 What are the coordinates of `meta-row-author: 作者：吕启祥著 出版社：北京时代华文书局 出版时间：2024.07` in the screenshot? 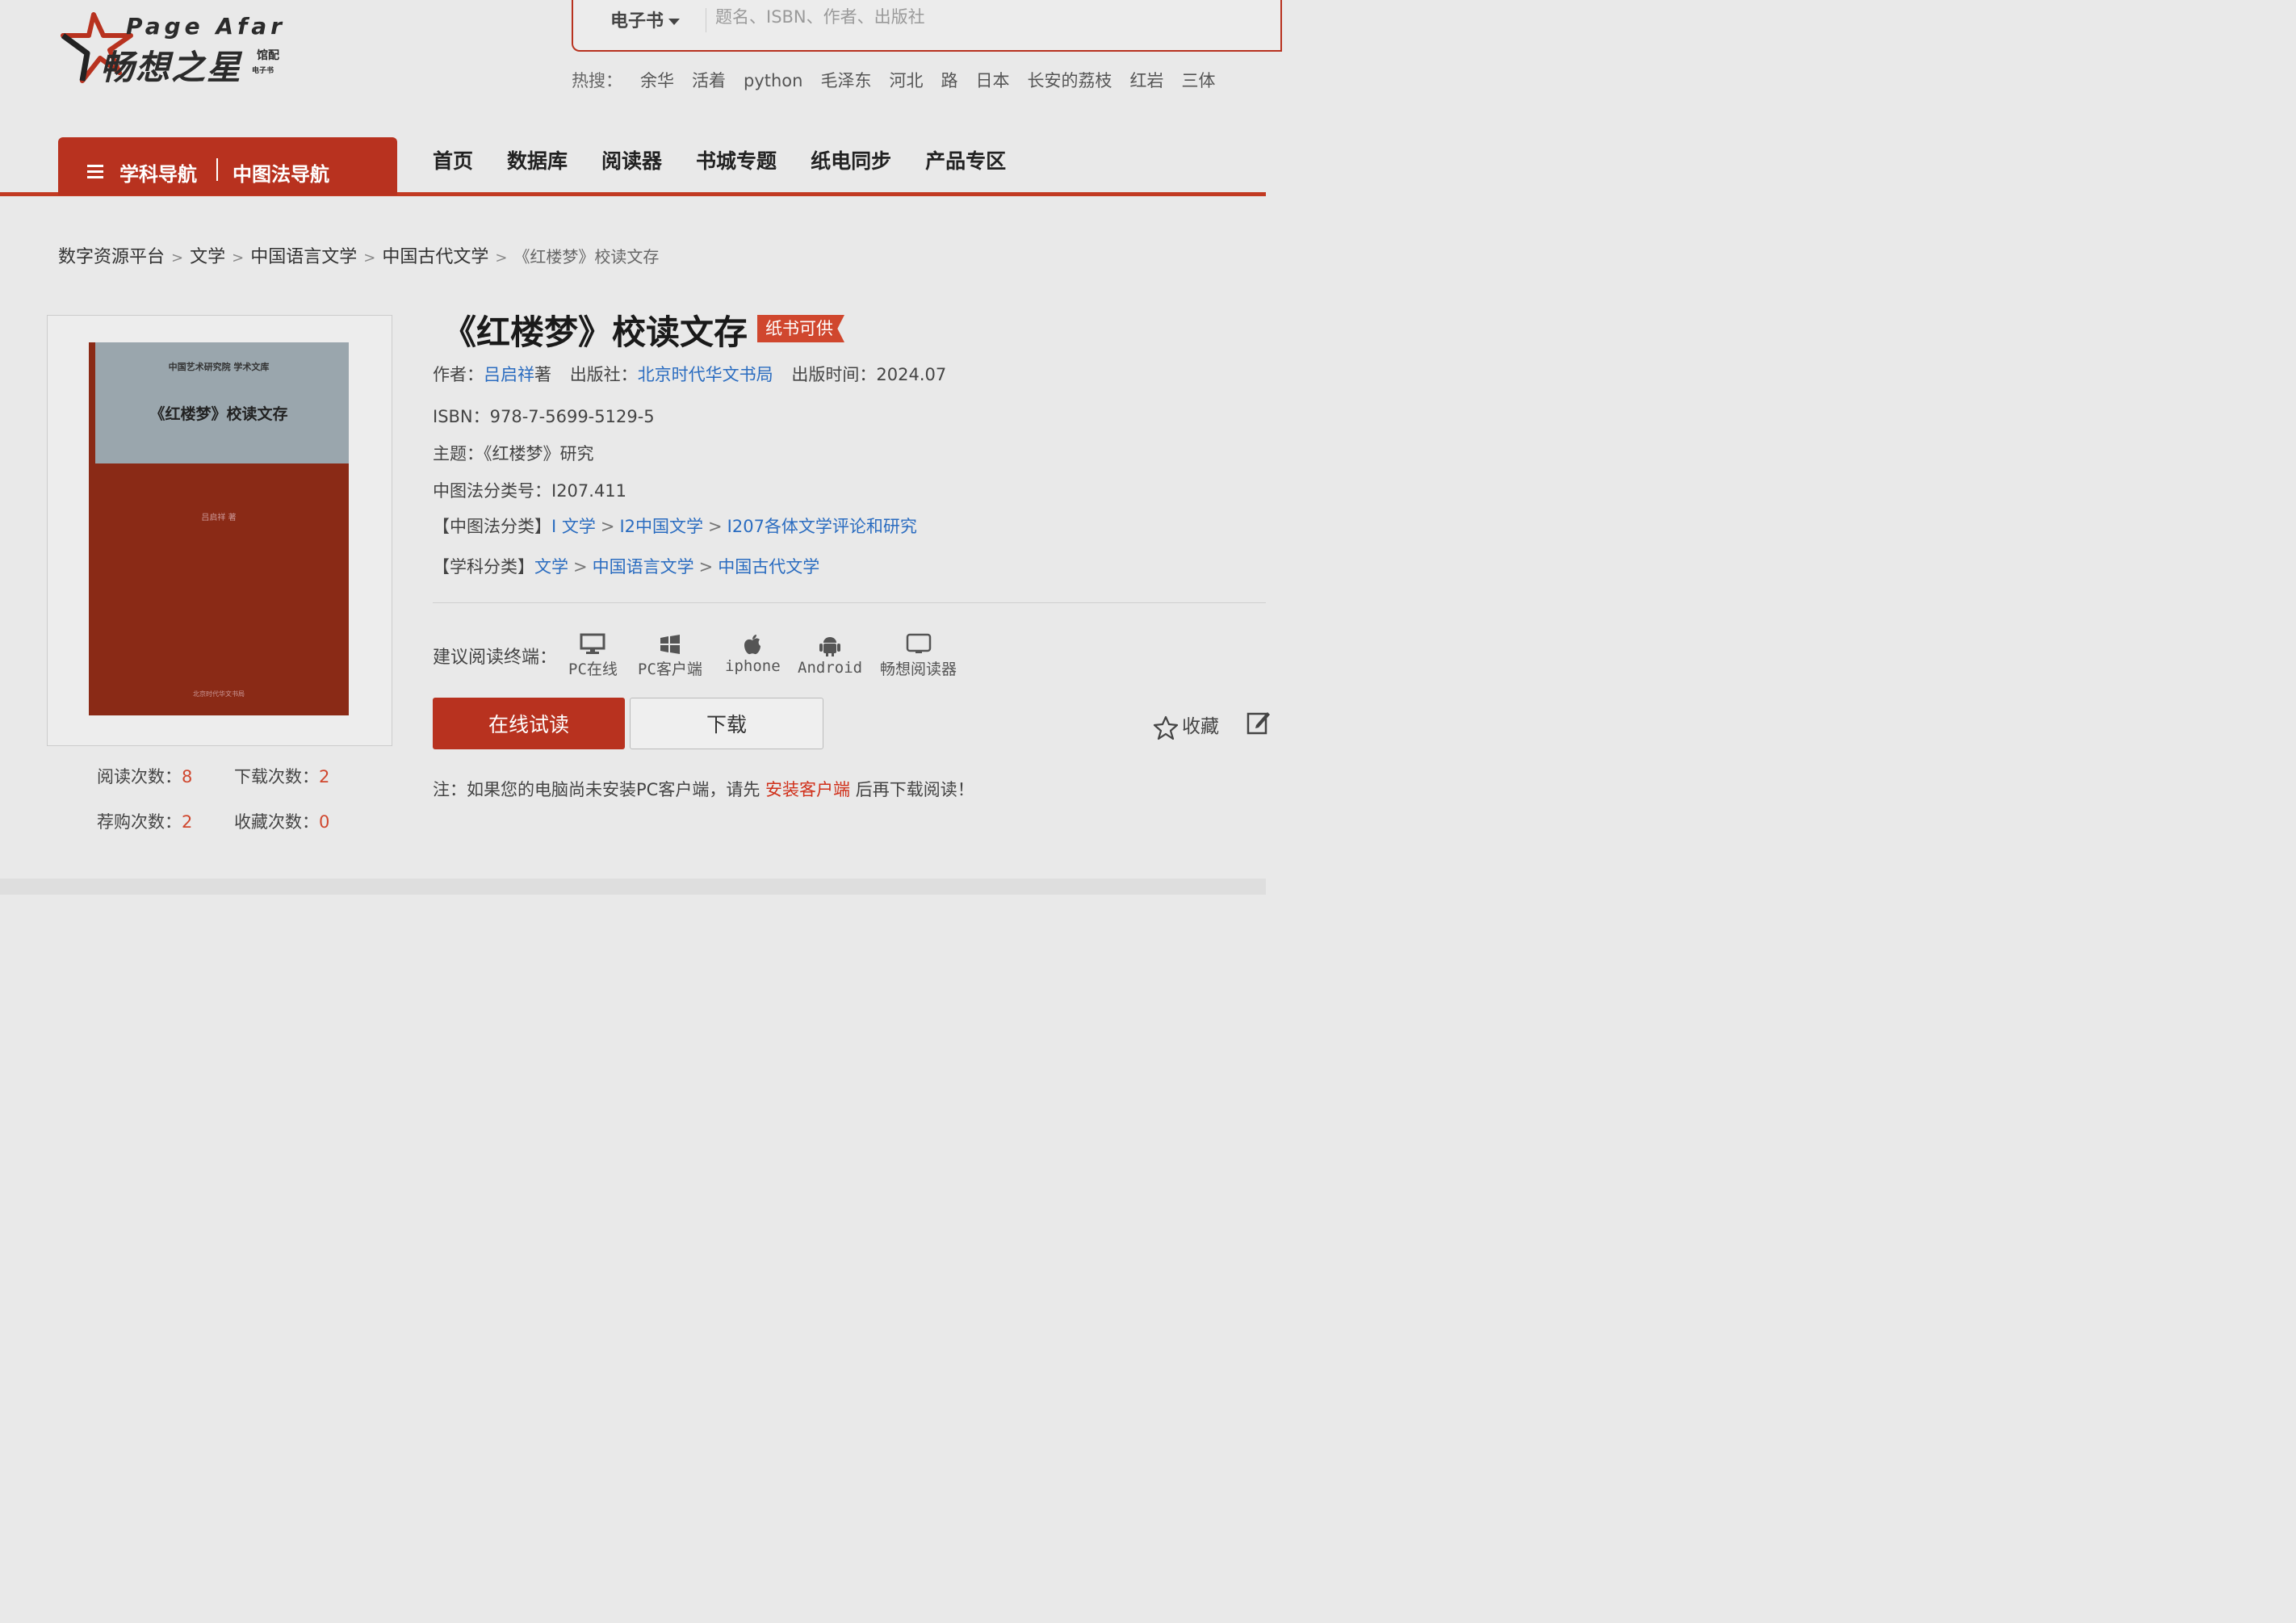 It's located at (689, 374).